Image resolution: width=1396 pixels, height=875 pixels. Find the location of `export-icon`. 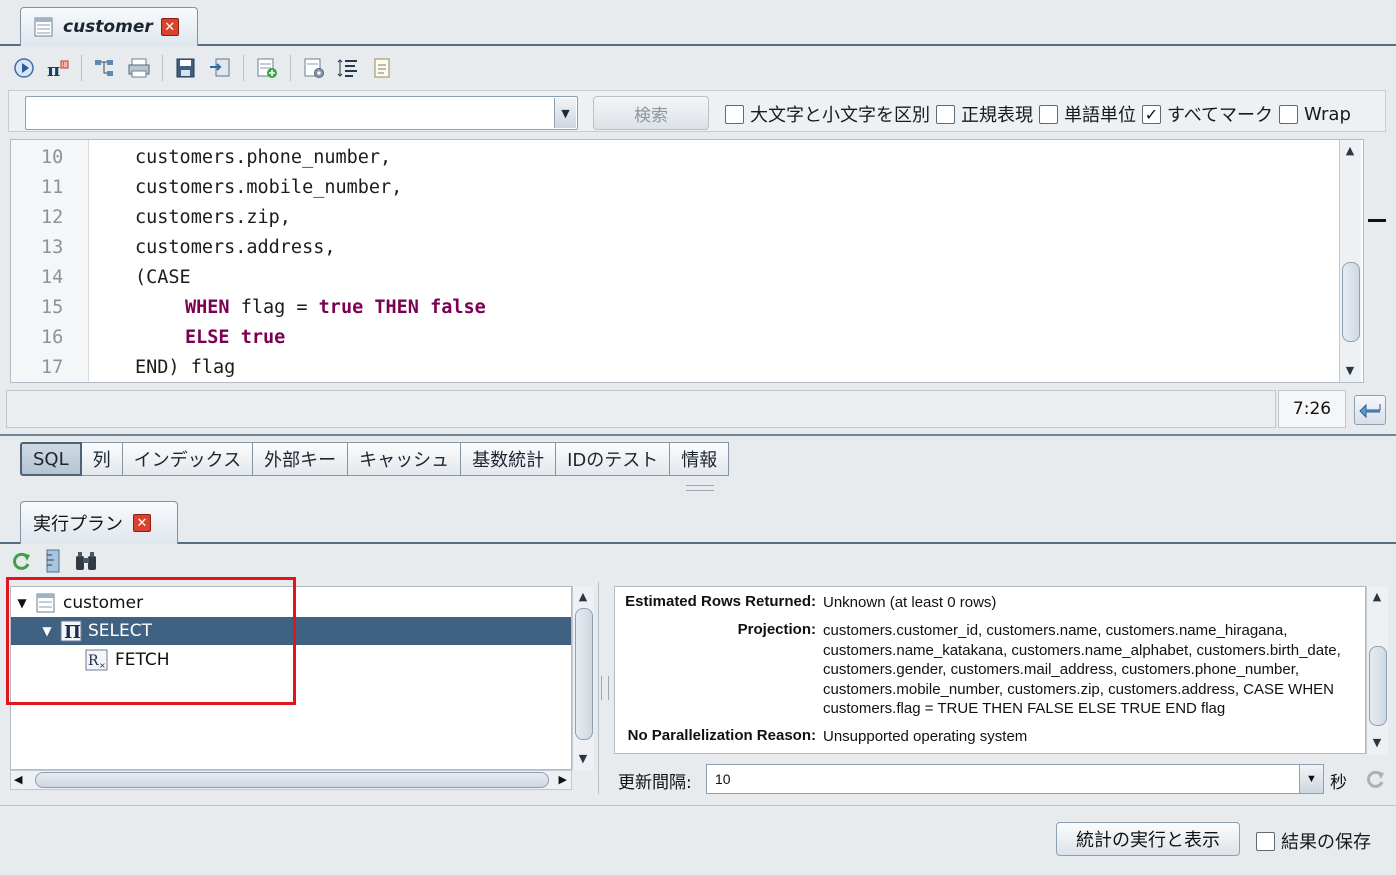

export-icon is located at coordinates (220, 68).